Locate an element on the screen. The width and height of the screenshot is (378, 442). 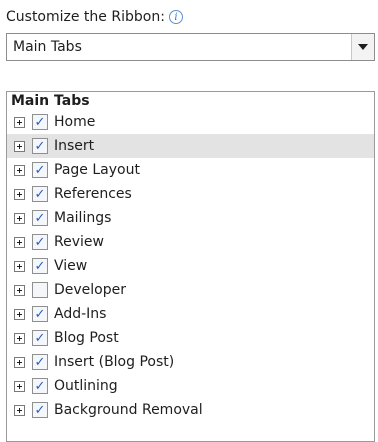
tree-item-label: Insert (Blog Post) is located at coordinates (114, 362).